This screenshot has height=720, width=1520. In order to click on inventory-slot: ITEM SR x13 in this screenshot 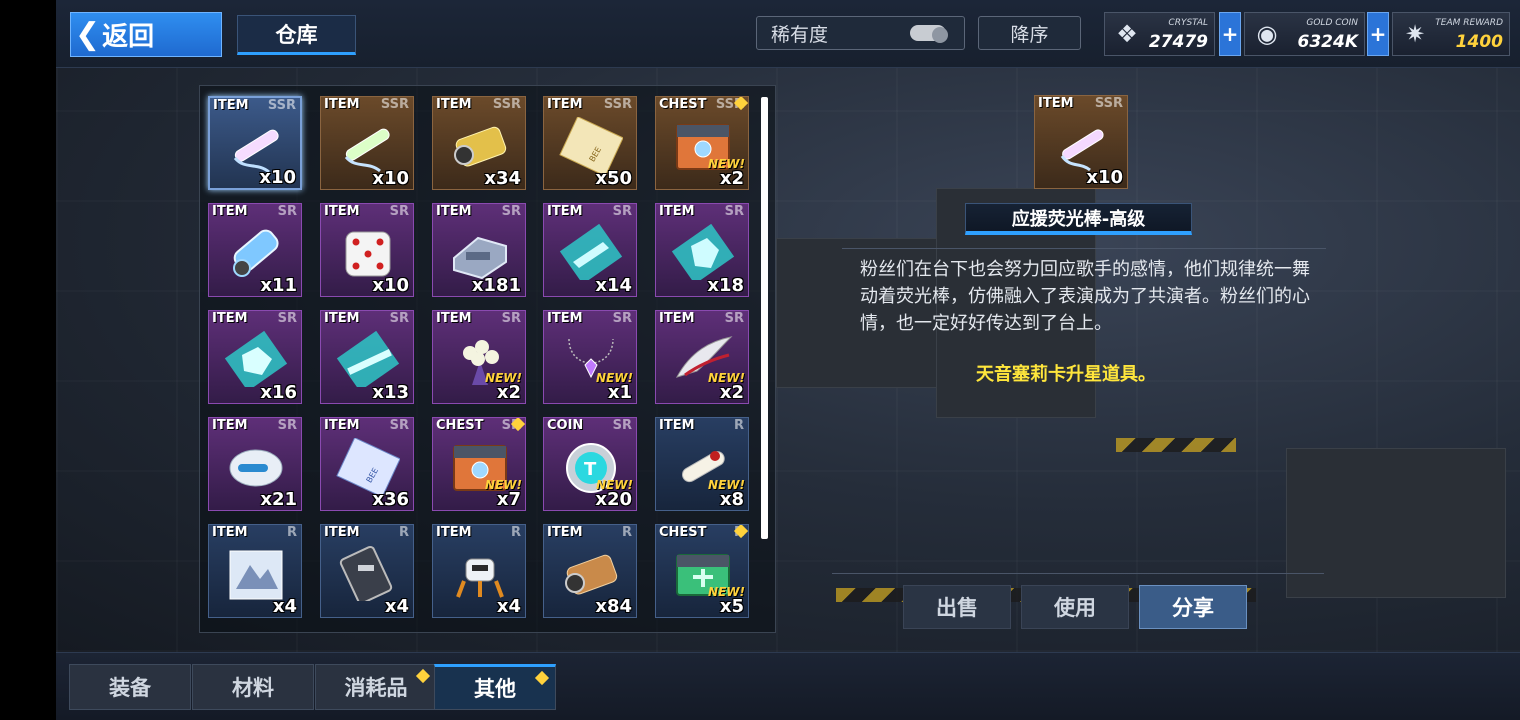, I will do `click(367, 357)`.